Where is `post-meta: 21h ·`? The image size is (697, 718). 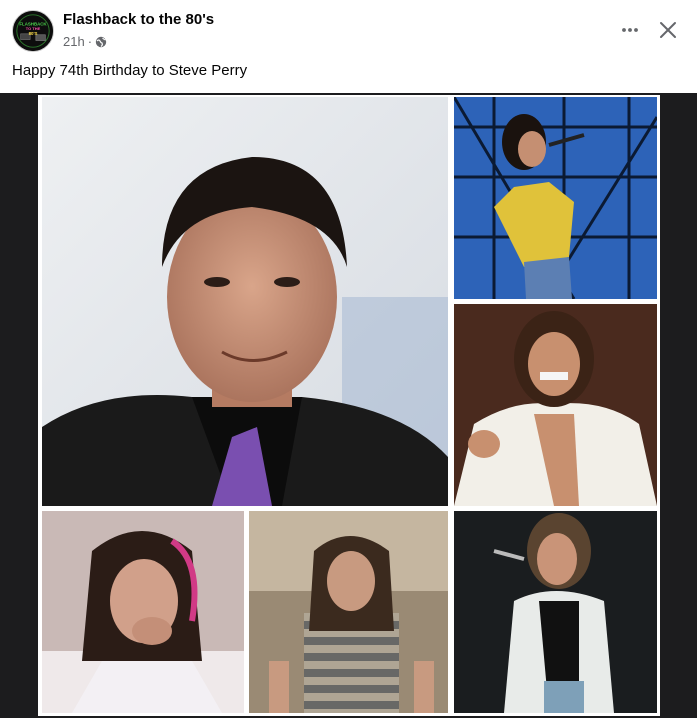
post-meta: 21h · is located at coordinates (85, 41).